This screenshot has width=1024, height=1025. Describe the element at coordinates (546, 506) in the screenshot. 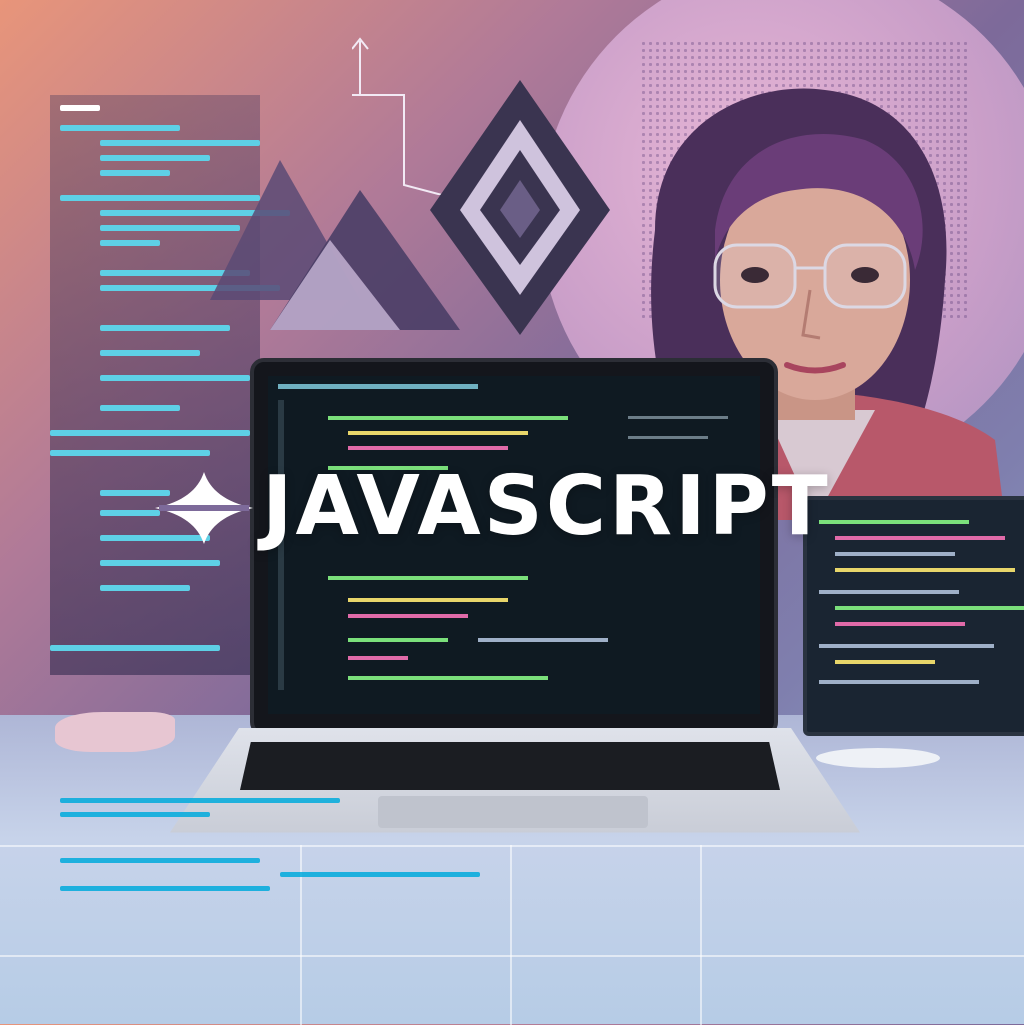

I see `headline-title: JAVASCRIPT` at that location.